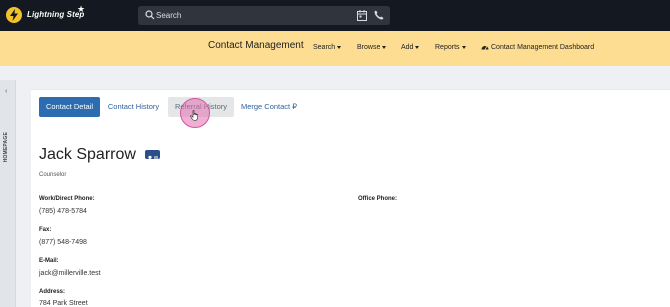 The image size is (670, 307). I want to click on nav-add-menu: Add, so click(410, 47).